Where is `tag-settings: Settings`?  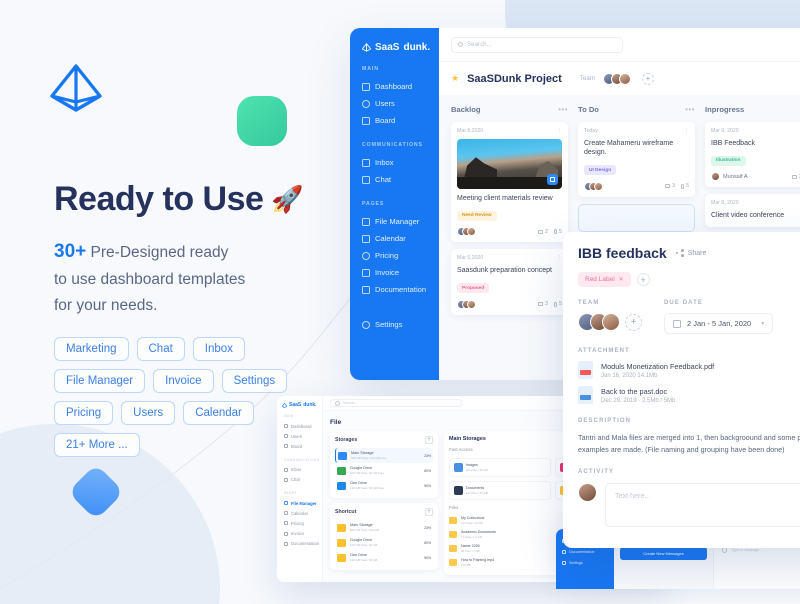 tag-settings: Settings is located at coordinates (254, 381).